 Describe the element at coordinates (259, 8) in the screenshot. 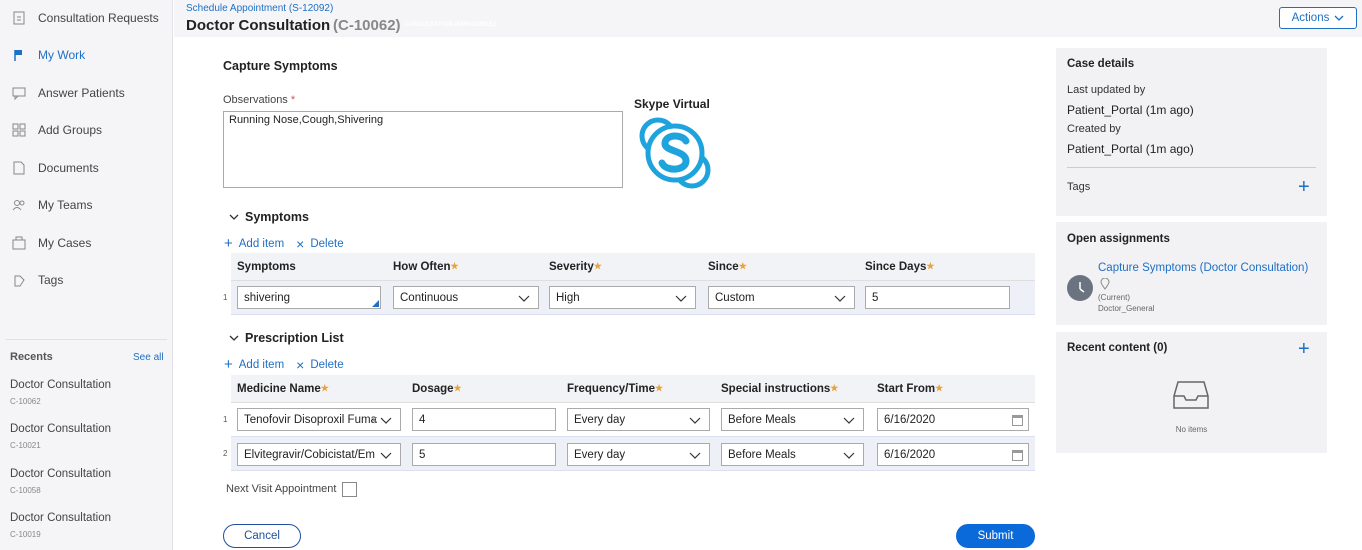

I see `breadcrumb: Schedule Appointment (S-12092)` at that location.